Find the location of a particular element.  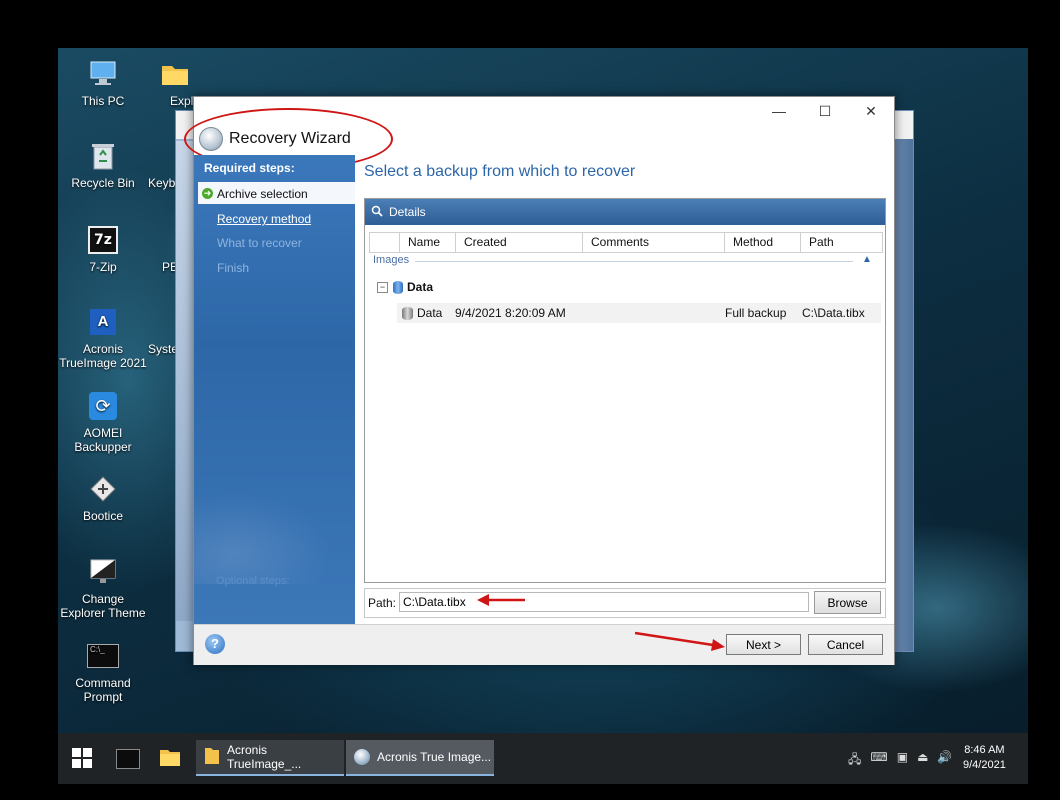

details-icon is located at coordinates (377, 212).